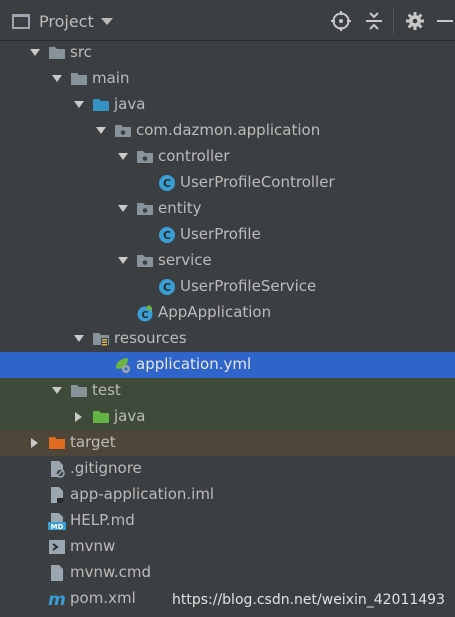 The width and height of the screenshot is (455, 617). Describe the element at coordinates (58, 469) in the screenshot. I see `ignored-file-icon` at that location.